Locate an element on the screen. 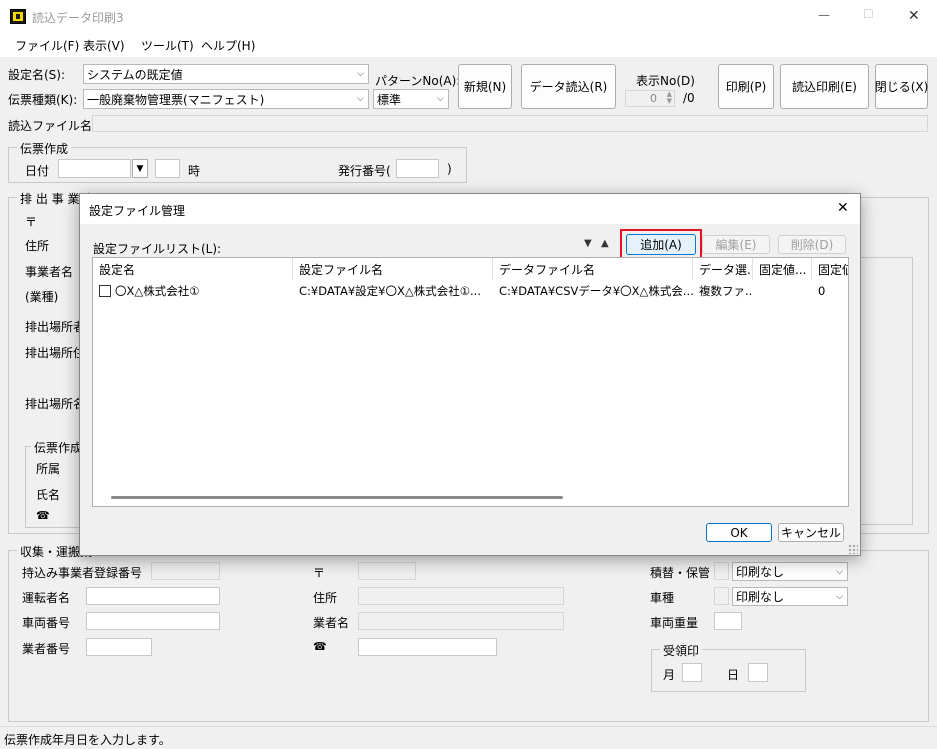 This screenshot has height=749, width=937. window-close-button: ✕ is located at coordinates (914, 16).